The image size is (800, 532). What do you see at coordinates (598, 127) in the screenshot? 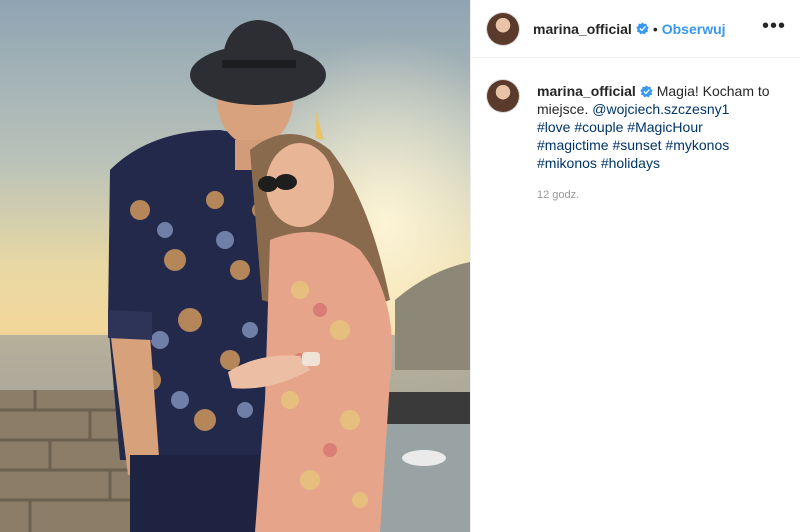
I see `hashtag-couple: #couple` at bounding box center [598, 127].